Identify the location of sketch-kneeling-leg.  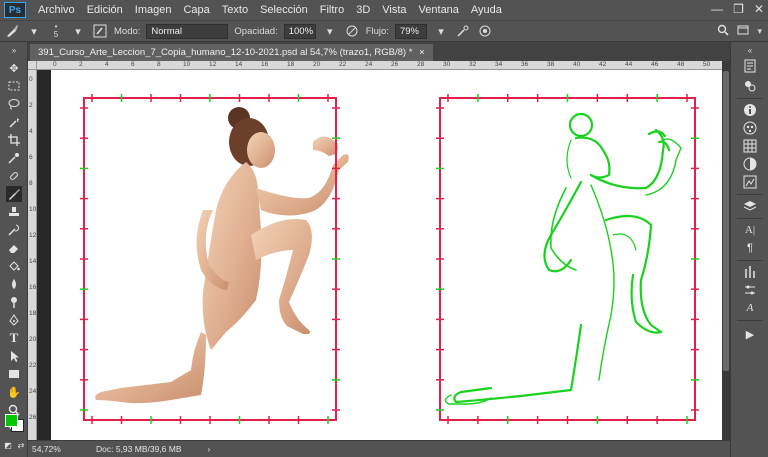
(518, 363).